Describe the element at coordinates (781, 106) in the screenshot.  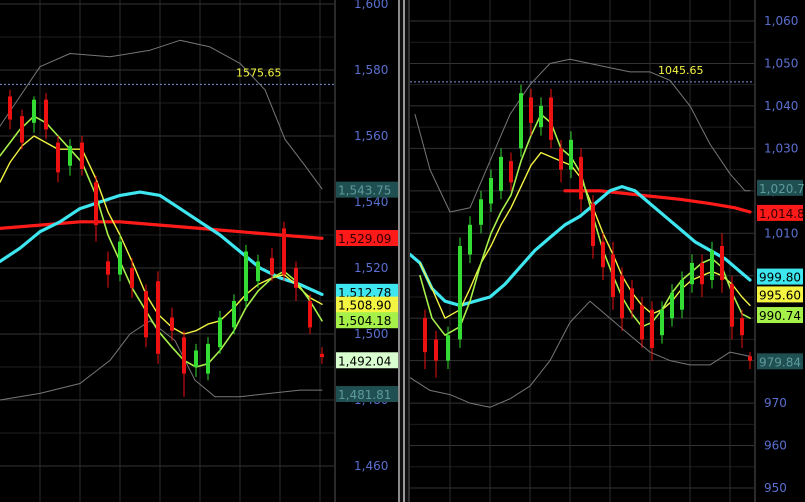
I see `y-tick-label: 1,040` at that location.